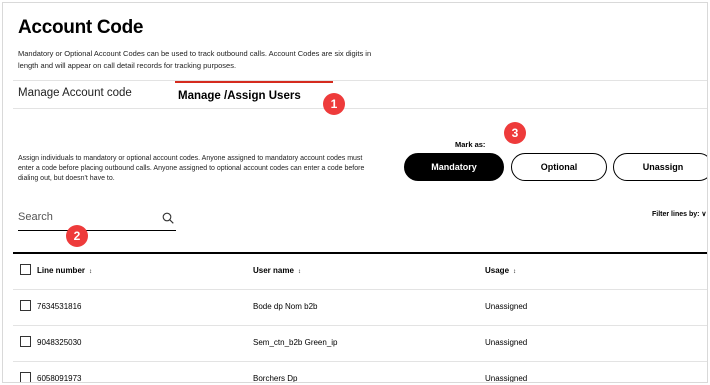 This screenshot has height=385, width=710. I want to click on column-header-usage: Usage ↕, so click(500, 270).